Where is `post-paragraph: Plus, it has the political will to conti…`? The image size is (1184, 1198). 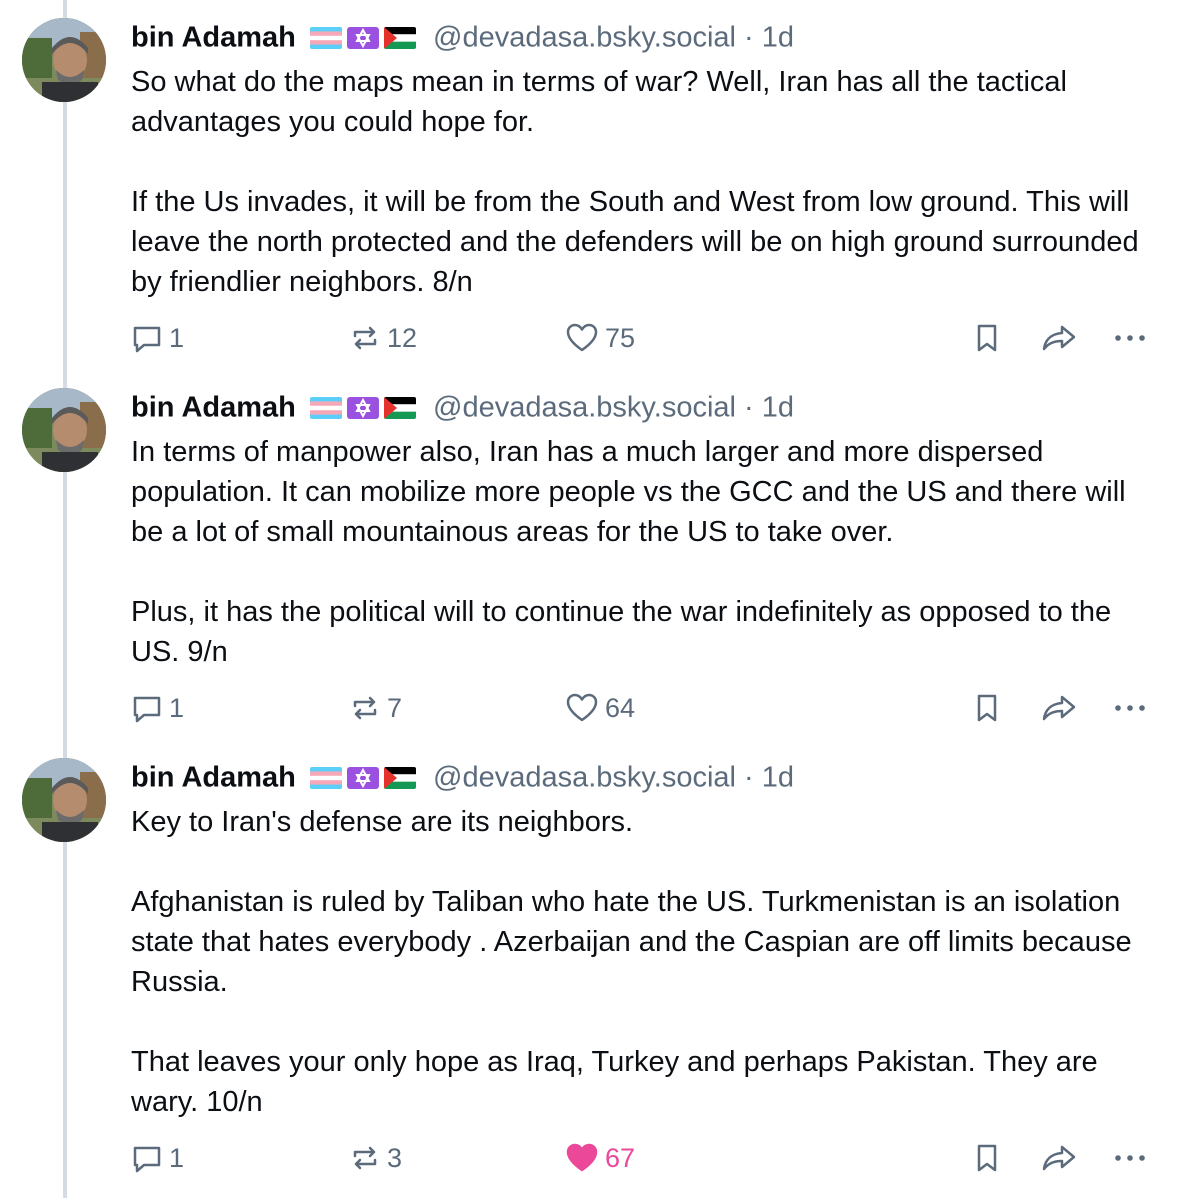 post-paragraph: Plus, it has the political will to conti… is located at coordinates (621, 632).